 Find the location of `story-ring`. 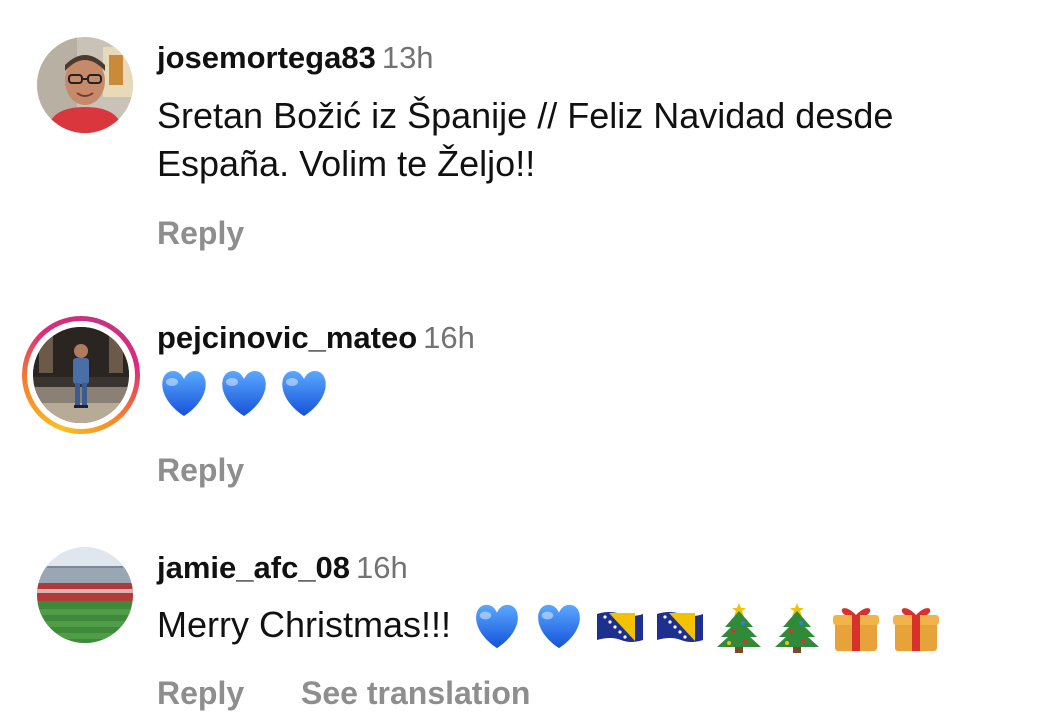

story-ring is located at coordinates (81, 375).